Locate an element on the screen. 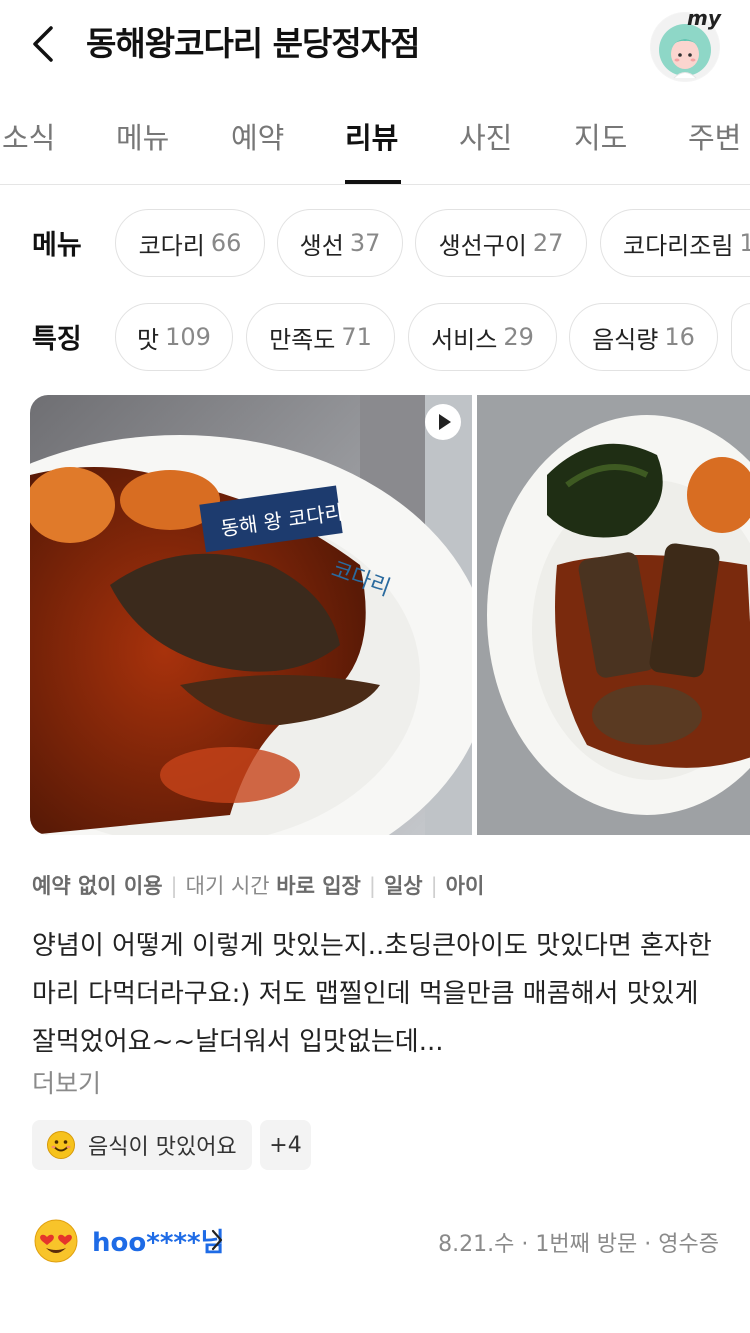  chip-label: 코다리조림 is located at coordinates (678, 245).